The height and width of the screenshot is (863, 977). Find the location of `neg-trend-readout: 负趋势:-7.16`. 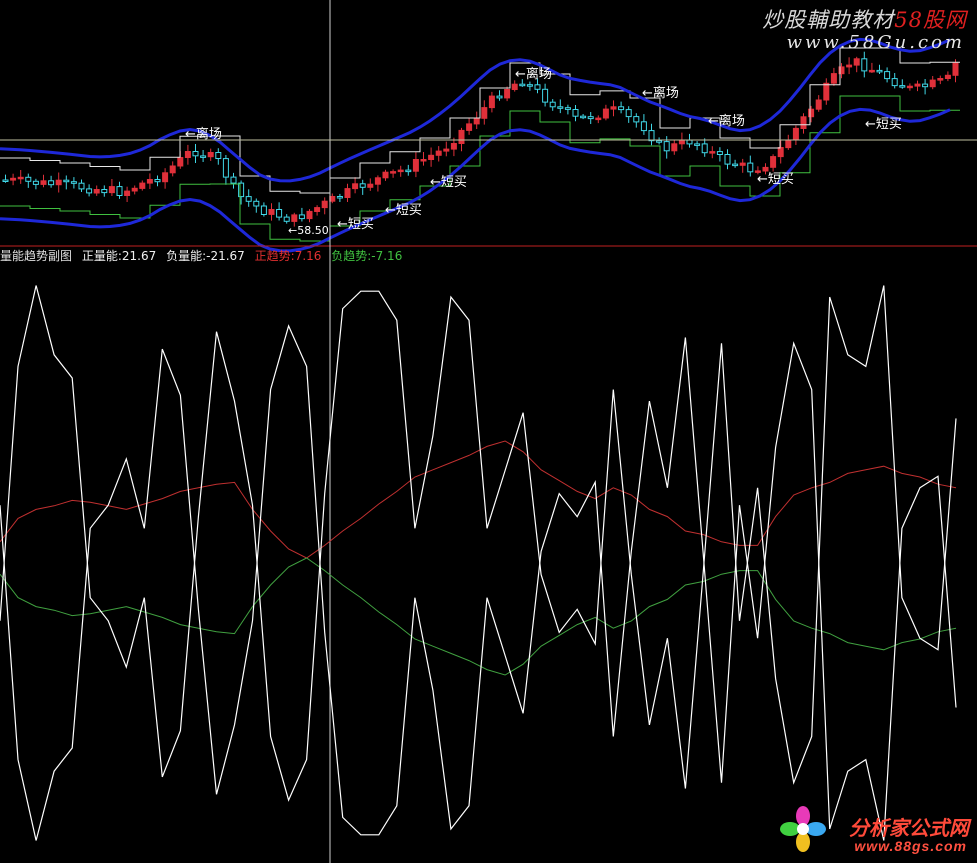

neg-trend-readout: 负趋势:-7.16 is located at coordinates (366, 256).